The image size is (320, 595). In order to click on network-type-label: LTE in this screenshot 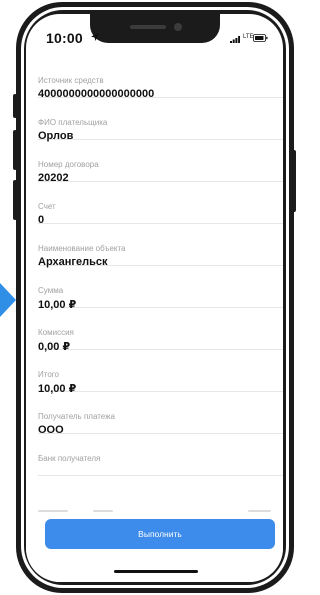, I will do `click(248, 37)`.